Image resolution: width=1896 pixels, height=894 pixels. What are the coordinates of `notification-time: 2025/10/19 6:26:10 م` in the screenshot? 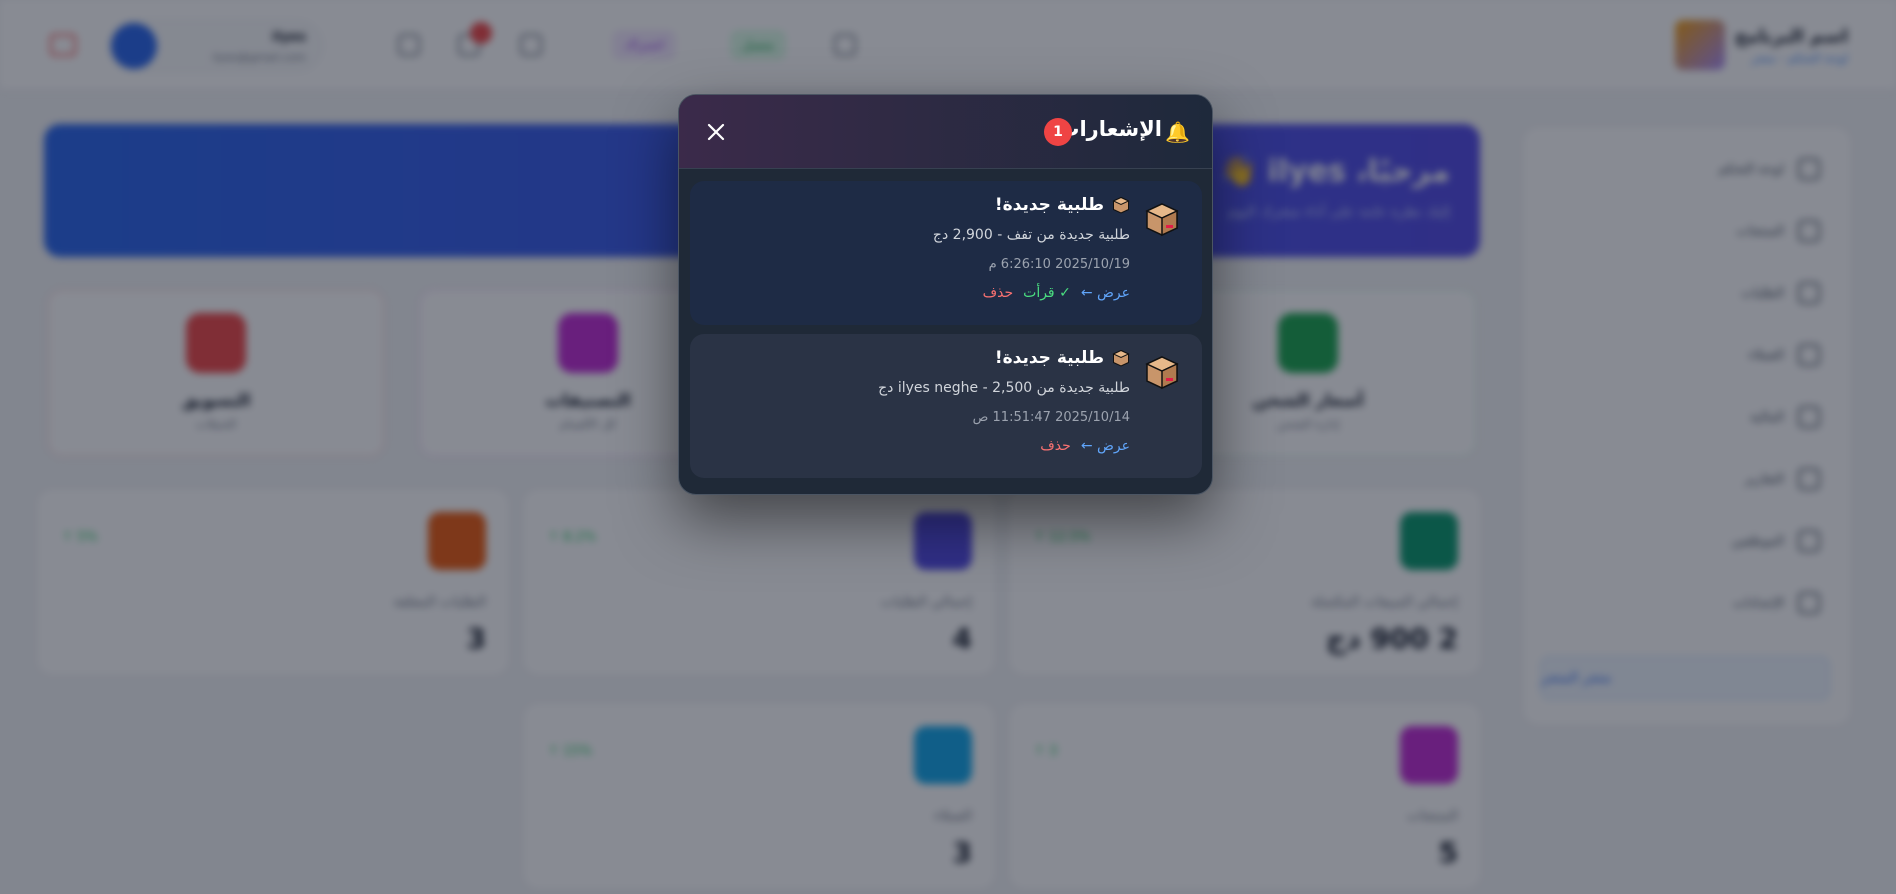 It's located at (1059, 264).